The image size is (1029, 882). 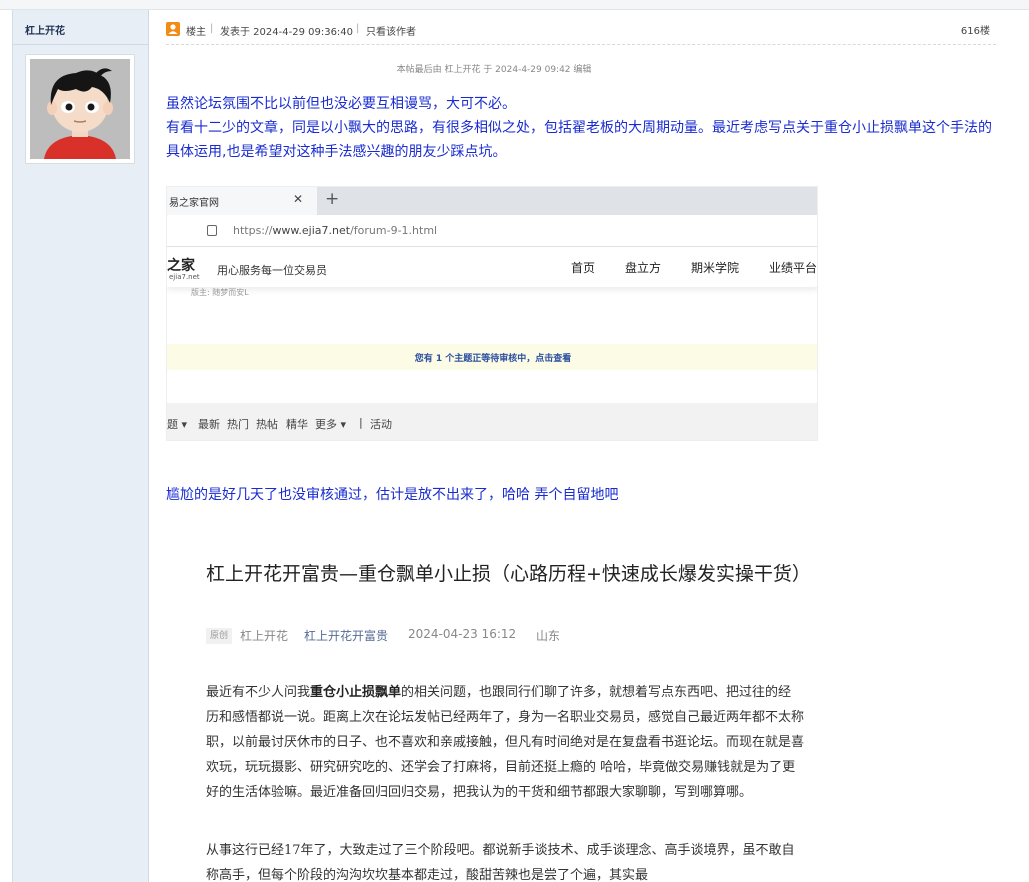 I want to click on avatar-image, so click(x=80, y=109).